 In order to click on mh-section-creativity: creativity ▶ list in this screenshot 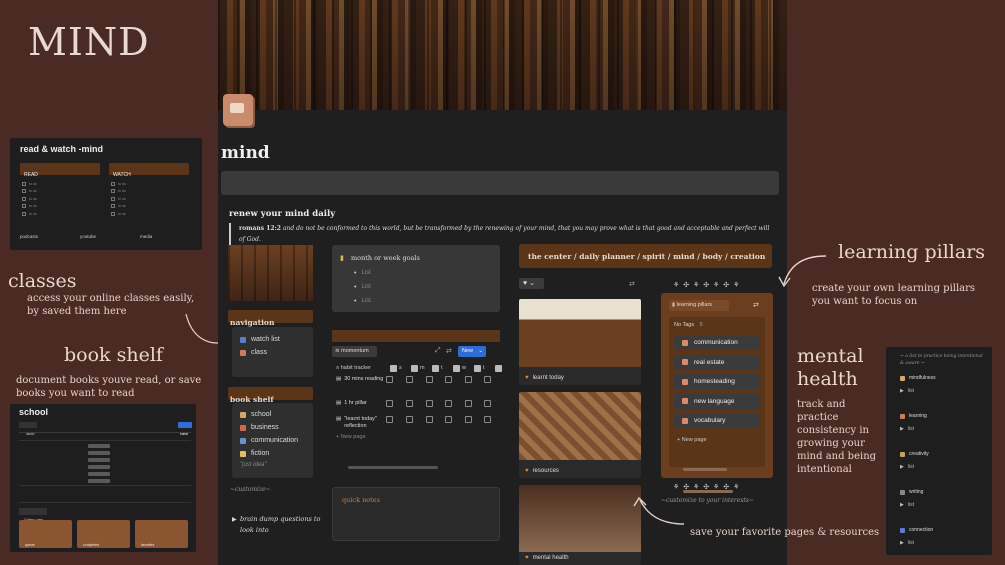, I will do `click(918, 470)`.